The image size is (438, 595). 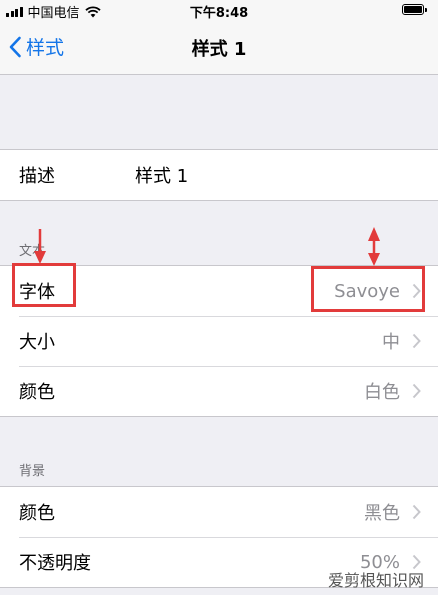 I want to click on row-size: 大小 中, so click(x=219, y=341).